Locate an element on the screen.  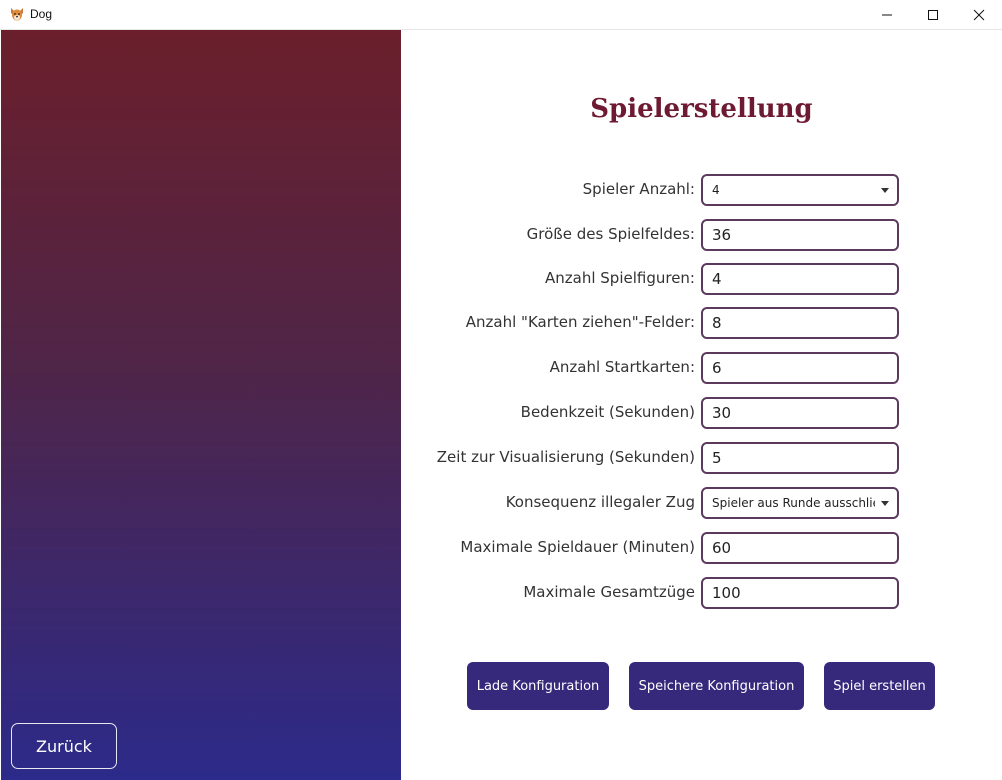
think-time-label: Bedenkzeit (Sekunden) is located at coordinates (607, 412).